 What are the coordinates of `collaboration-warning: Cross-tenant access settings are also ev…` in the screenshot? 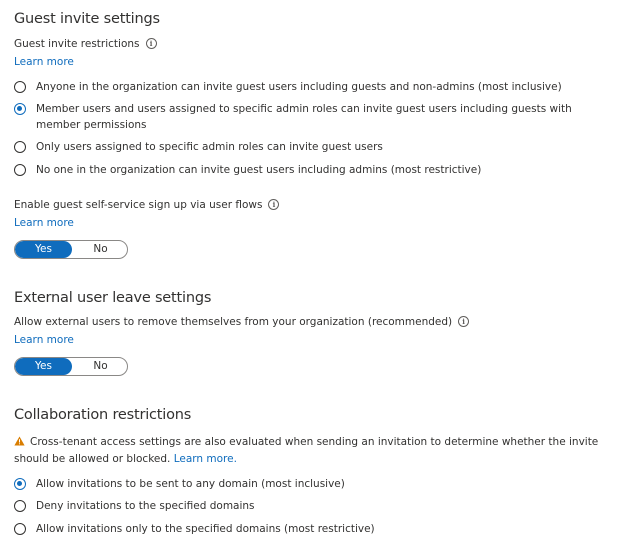 It's located at (306, 450).